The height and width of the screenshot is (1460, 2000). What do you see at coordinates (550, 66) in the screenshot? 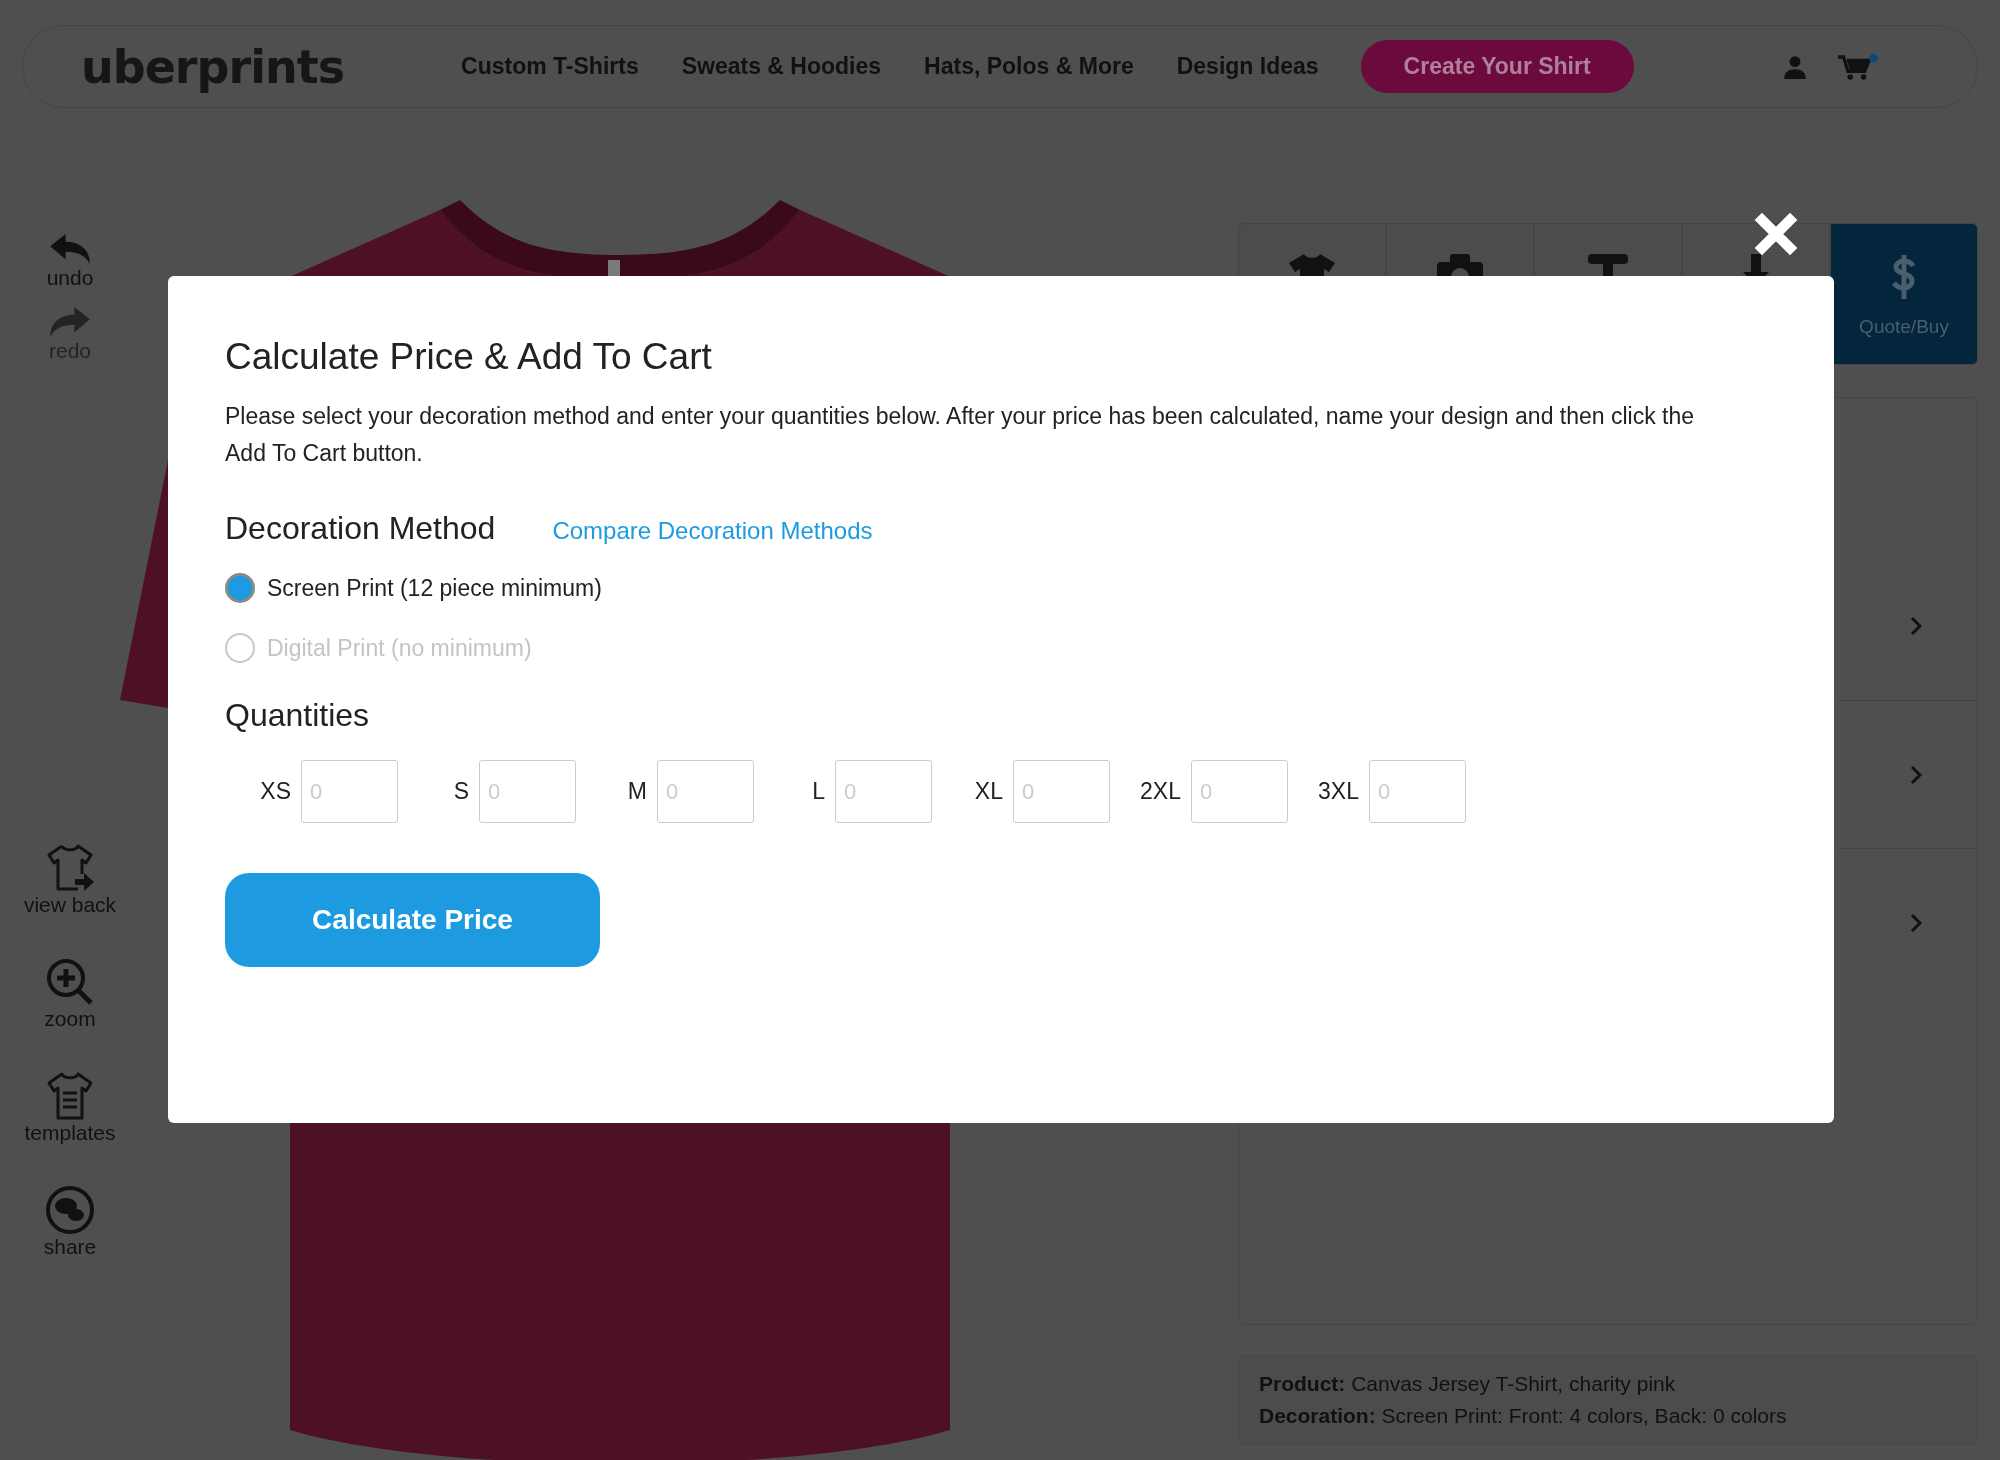
I see `nav-link: Custom T-Shirts` at bounding box center [550, 66].